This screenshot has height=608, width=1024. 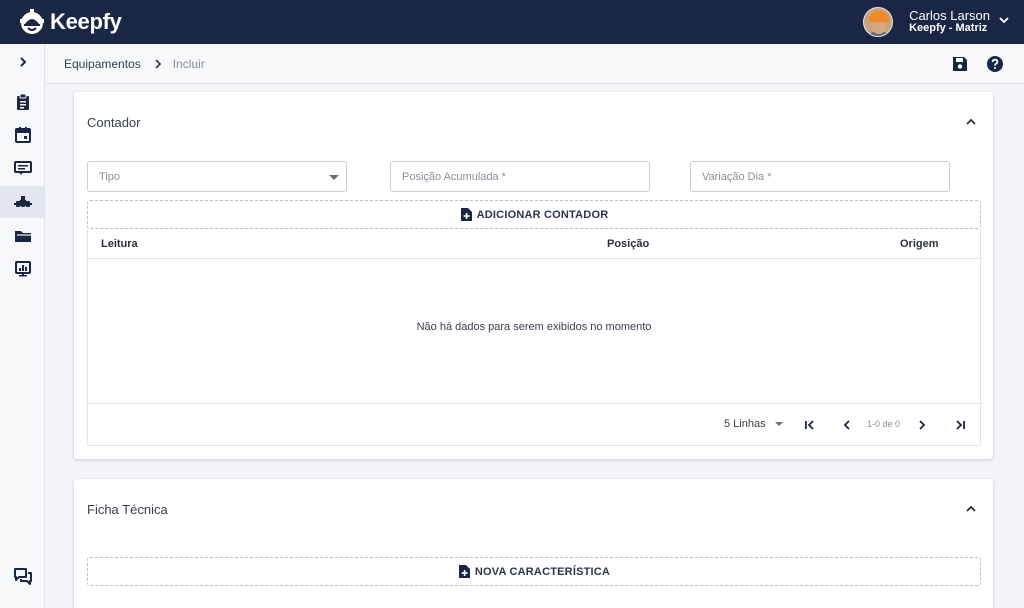 What do you see at coordinates (119, 244) in the screenshot?
I see `column-leitura: Leitura` at bounding box center [119, 244].